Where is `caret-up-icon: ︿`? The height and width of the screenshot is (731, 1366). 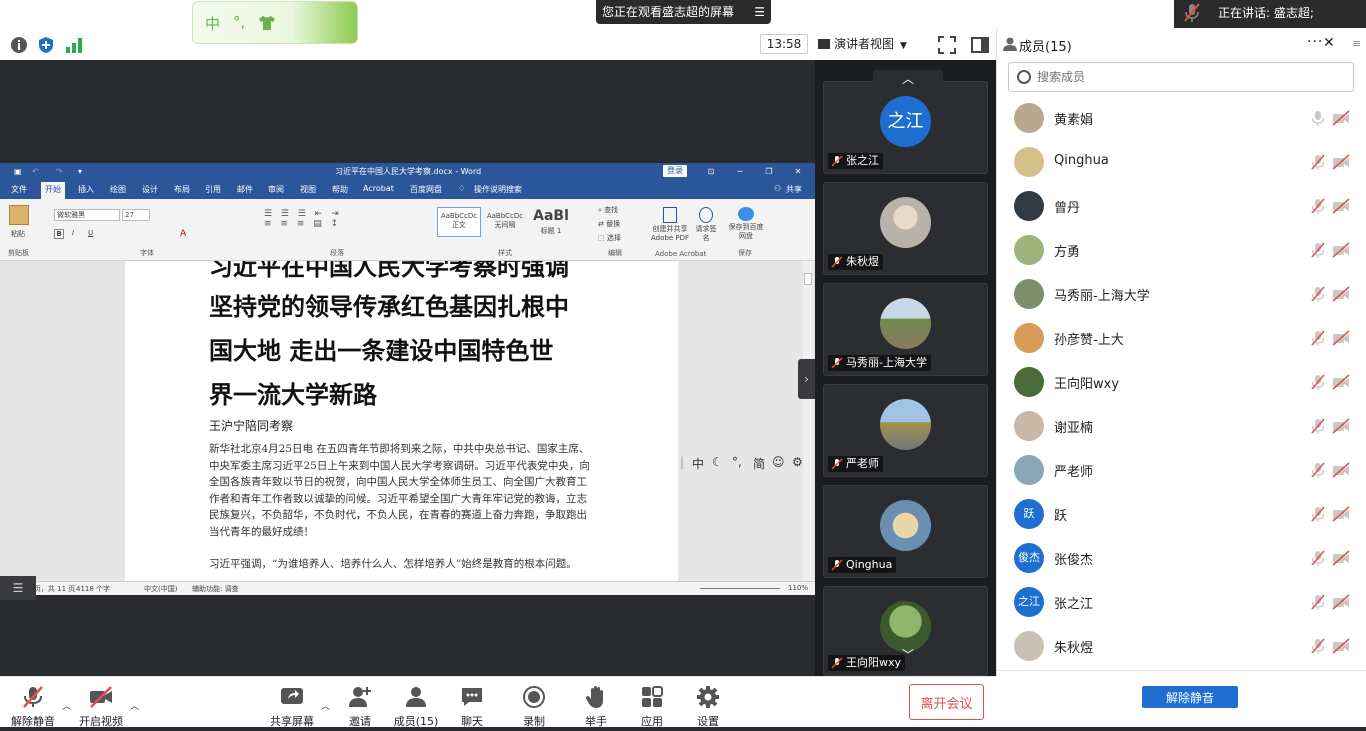 caret-up-icon: ︿ is located at coordinates (135, 705).